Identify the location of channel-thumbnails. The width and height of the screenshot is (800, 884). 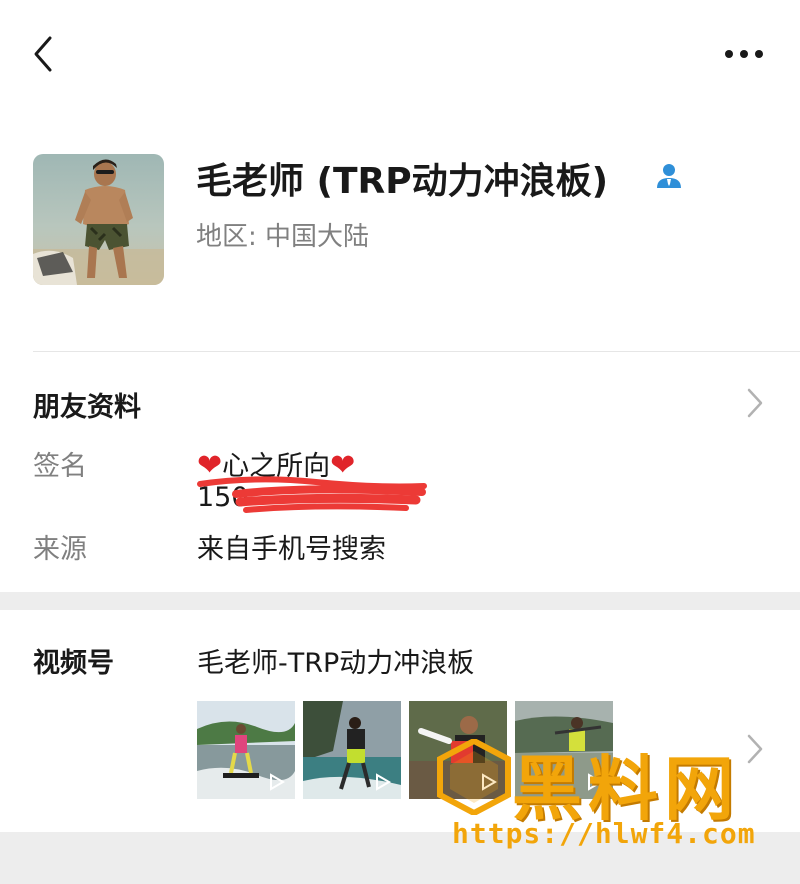
(412, 750).